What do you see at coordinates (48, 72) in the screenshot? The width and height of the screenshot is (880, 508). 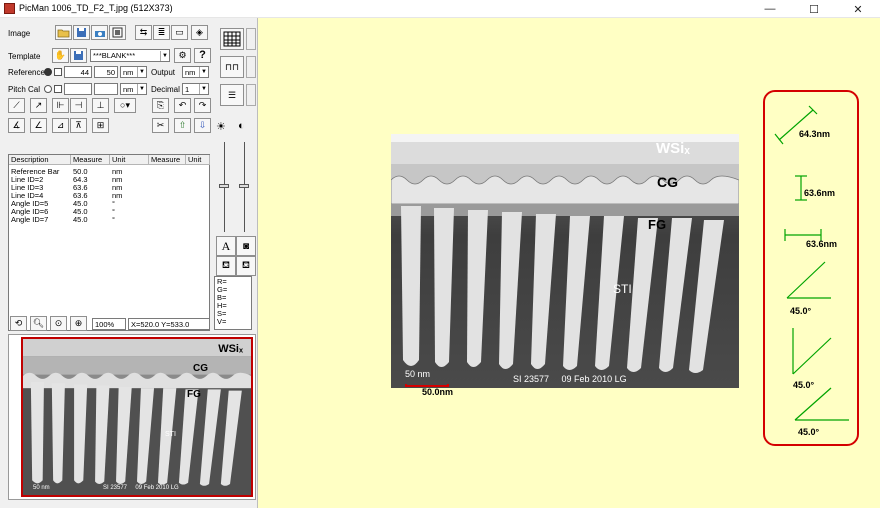 I see `reference-radio` at bounding box center [48, 72].